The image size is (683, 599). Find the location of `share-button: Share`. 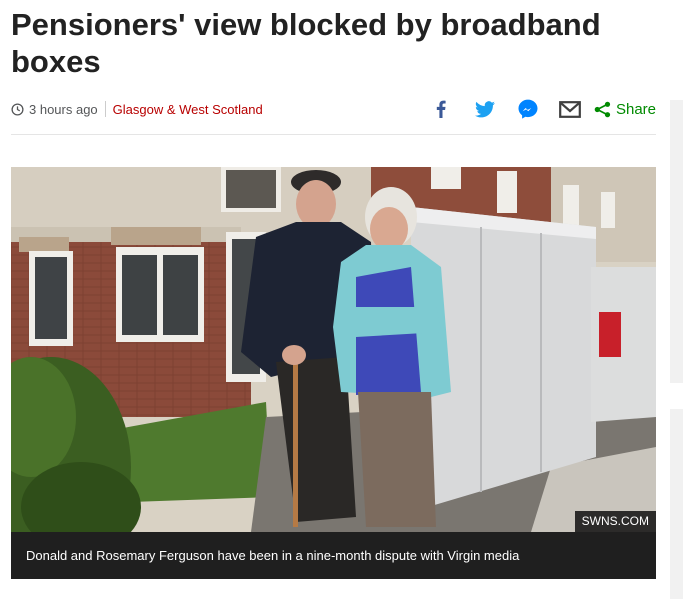

share-button: Share is located at coordinates (625, 109).